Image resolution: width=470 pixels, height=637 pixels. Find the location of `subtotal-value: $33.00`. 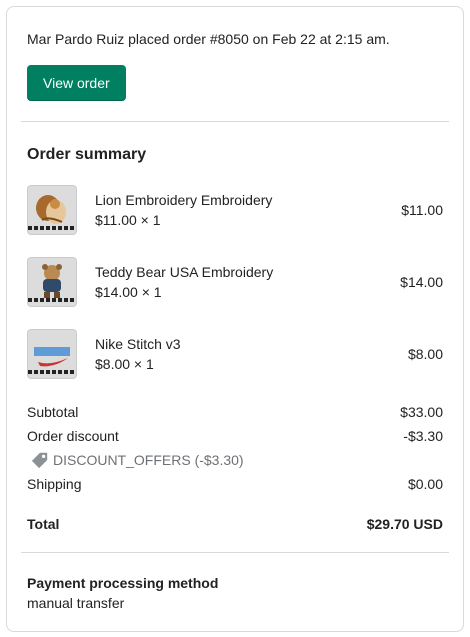

subtotal-value: $33.00 is located at coordinates (421, 412).